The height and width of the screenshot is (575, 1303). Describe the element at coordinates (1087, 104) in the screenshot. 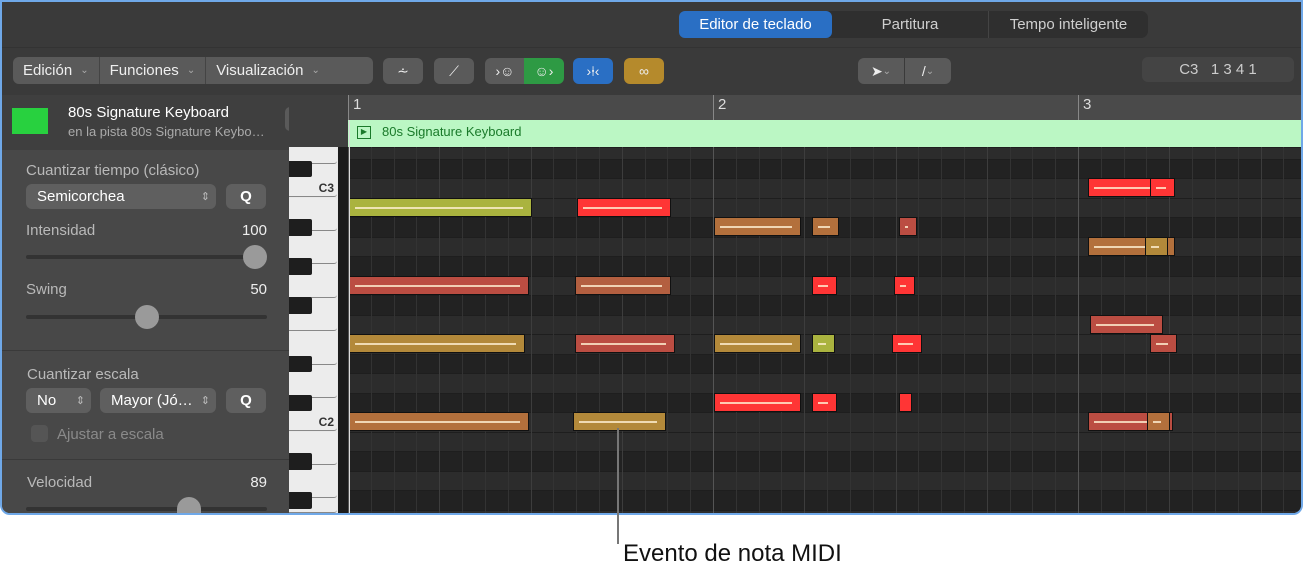

I see `ruler-bar-3: 3` at that location.